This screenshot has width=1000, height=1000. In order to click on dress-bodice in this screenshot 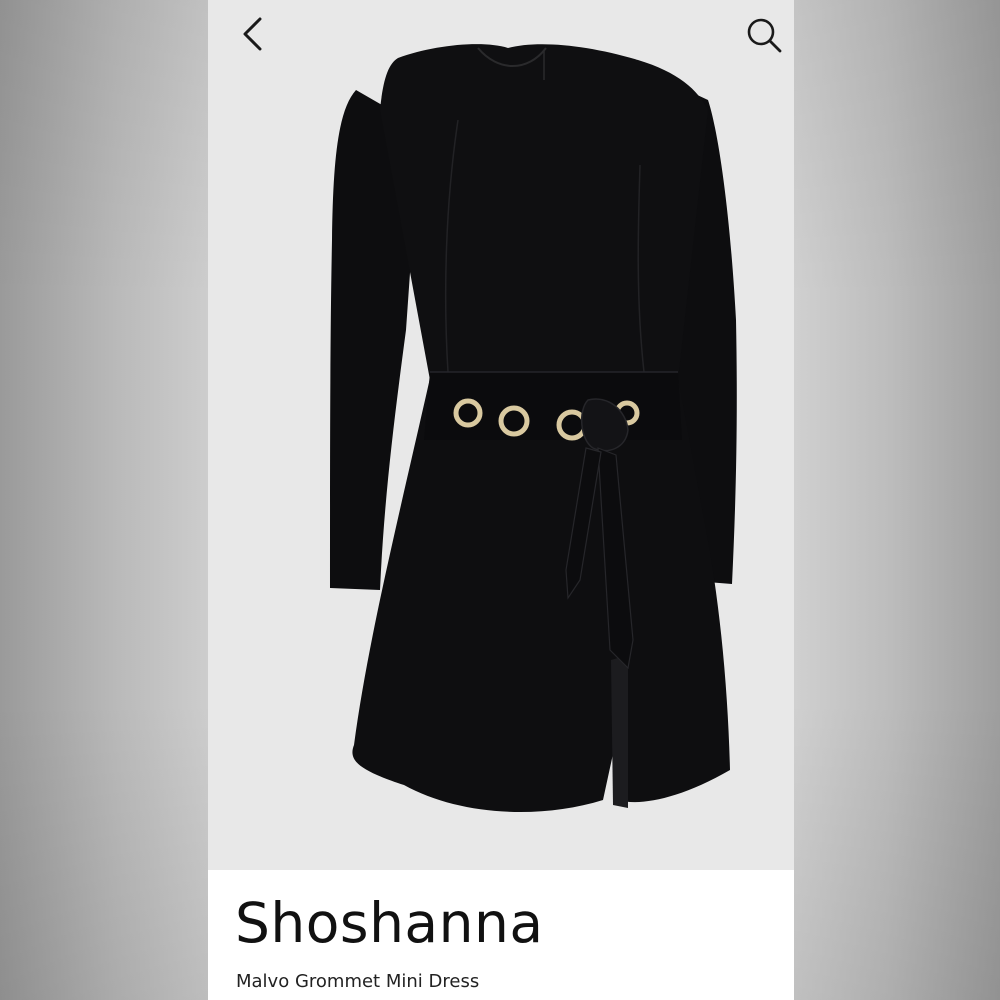, I will do `click(544, 212)`.